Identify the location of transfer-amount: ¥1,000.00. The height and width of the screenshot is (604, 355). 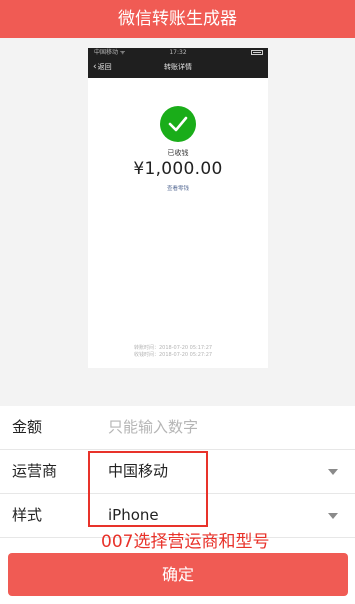
(178, 169).